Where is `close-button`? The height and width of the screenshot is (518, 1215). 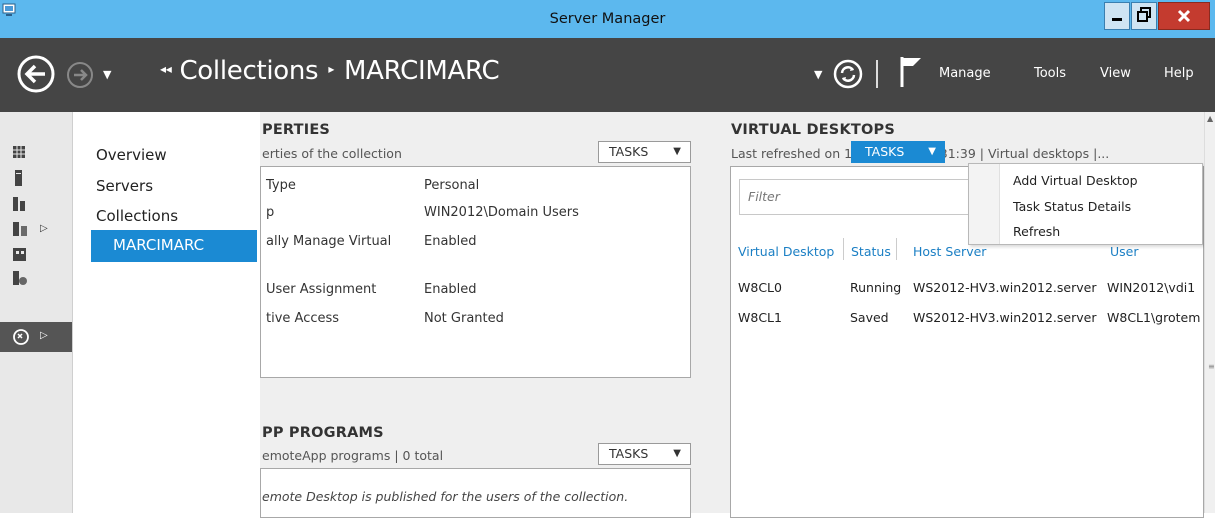 close-button is located at coordinates (1184, 16).